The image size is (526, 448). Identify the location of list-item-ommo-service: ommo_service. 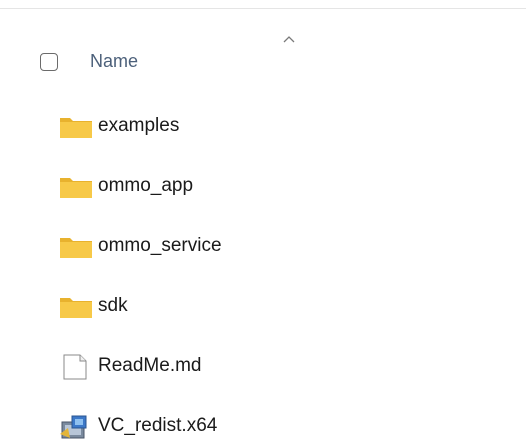
(263, 246).